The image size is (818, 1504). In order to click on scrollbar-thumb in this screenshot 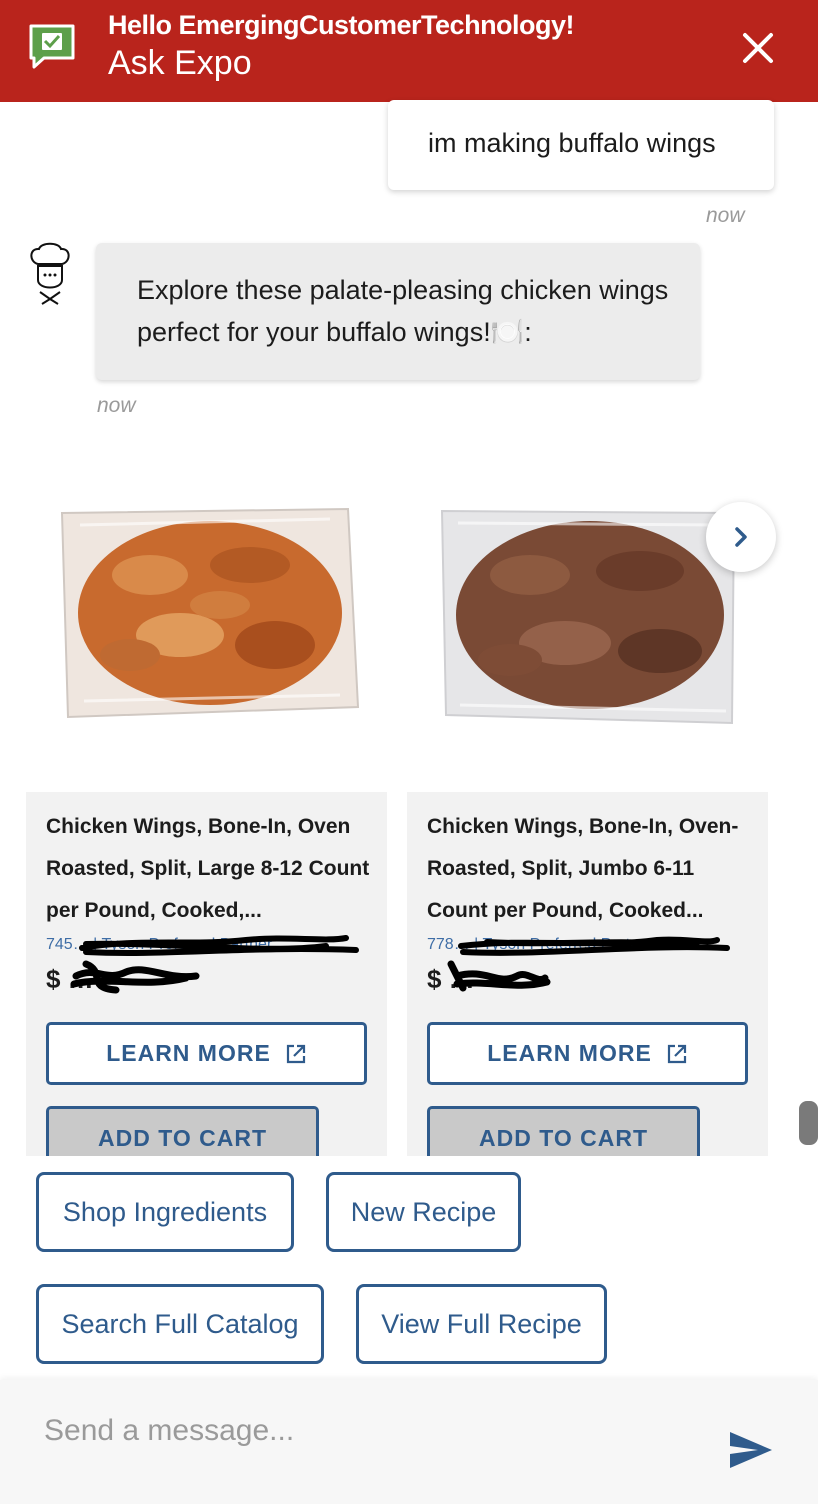, I will do `click(808, 1123)`.